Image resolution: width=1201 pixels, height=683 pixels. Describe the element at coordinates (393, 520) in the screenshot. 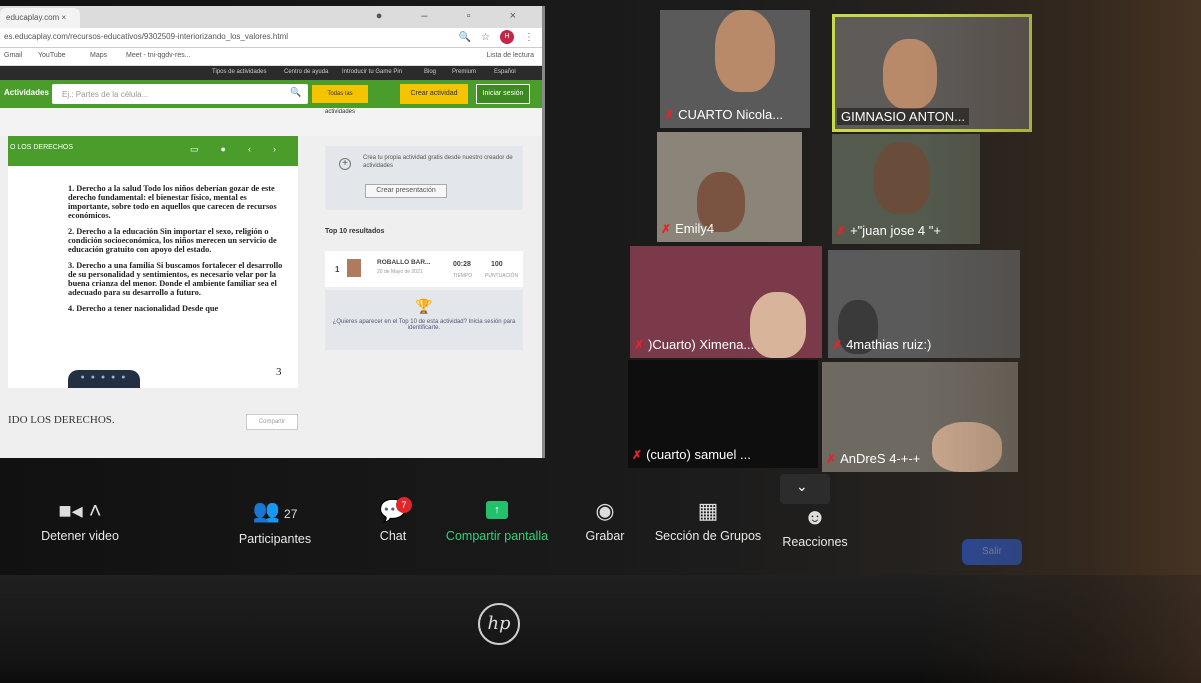

I see `chat-button: 💬 7 Chat` at that location.